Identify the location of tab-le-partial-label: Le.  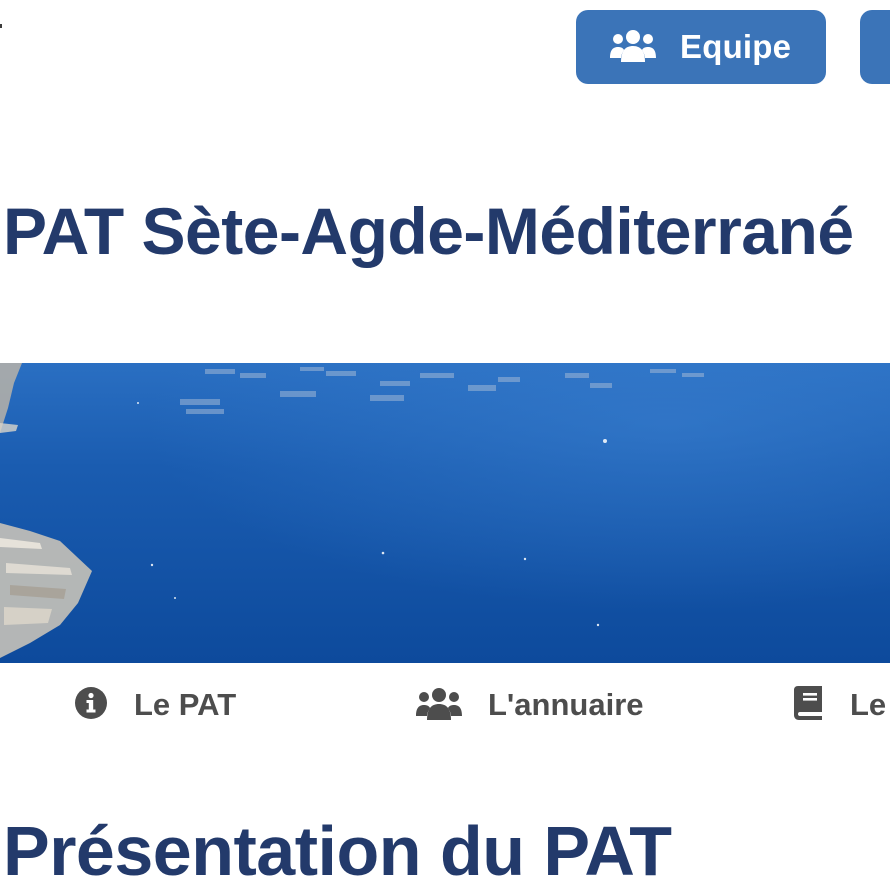
(868, 704).